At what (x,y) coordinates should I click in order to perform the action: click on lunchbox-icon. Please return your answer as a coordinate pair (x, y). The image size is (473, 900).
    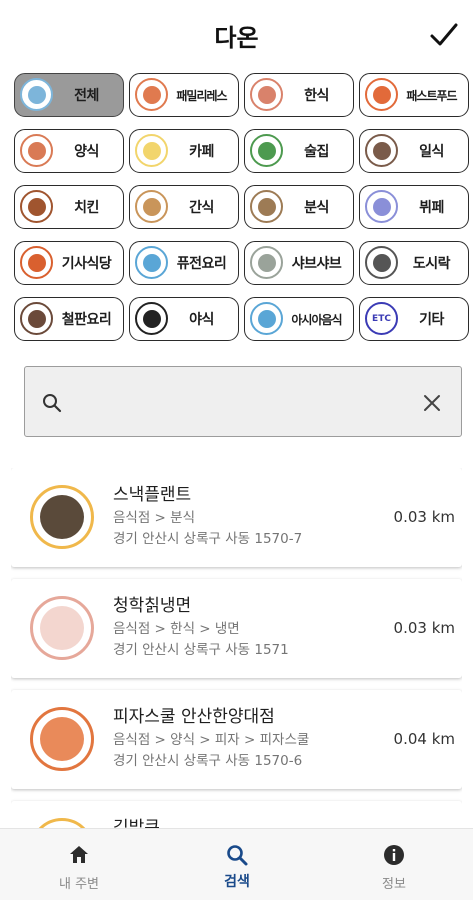
    Looking at the image, I should click on (381, 262).